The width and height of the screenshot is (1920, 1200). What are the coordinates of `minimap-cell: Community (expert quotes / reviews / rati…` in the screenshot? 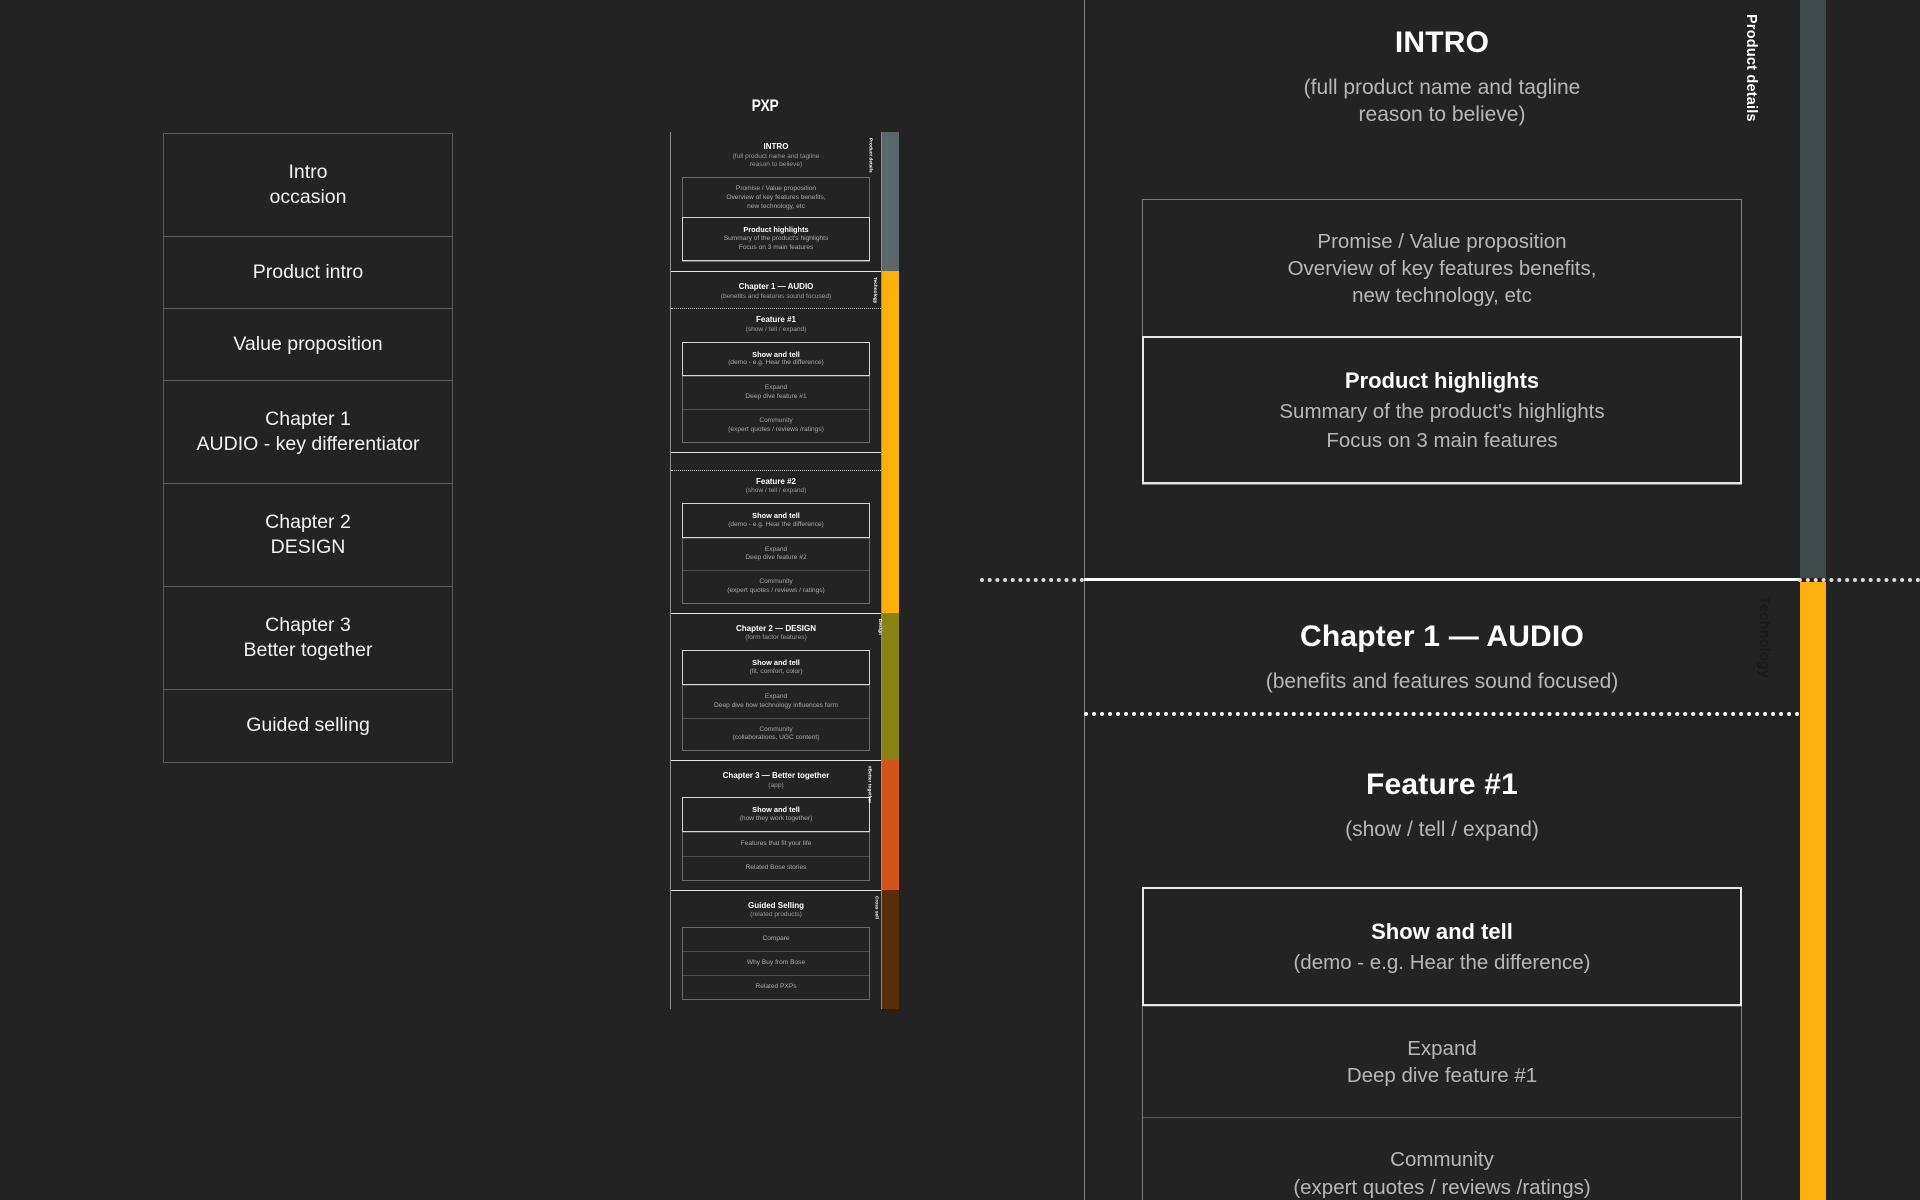 It's located at (776, 586).